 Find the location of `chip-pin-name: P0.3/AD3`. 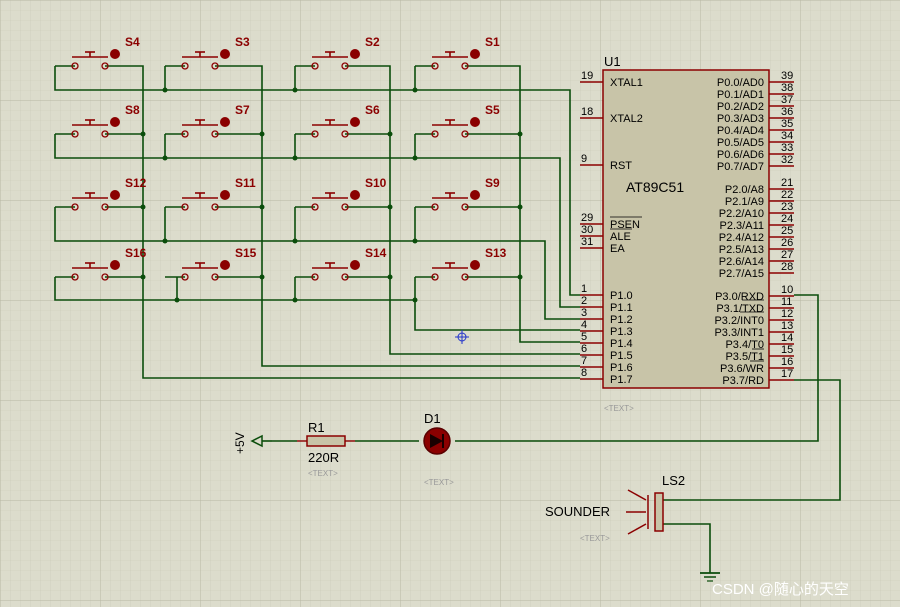

chip-pin-name: P0.3/AD3 is located at coordinates (740, 119).